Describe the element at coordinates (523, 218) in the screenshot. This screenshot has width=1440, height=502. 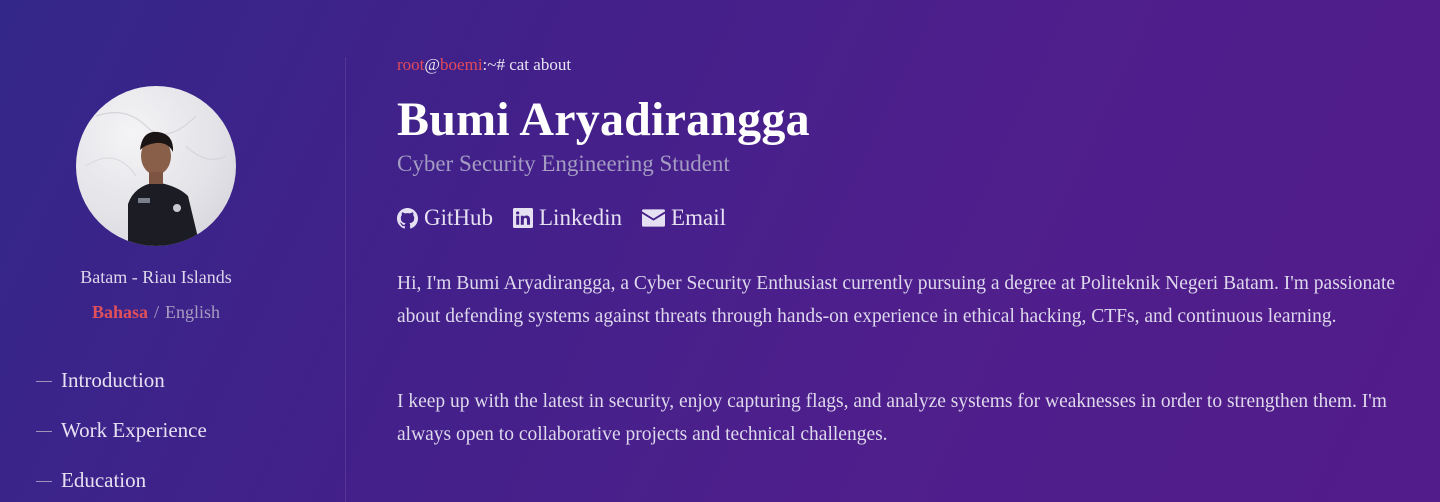
I see `linkedin-icon` at that location.